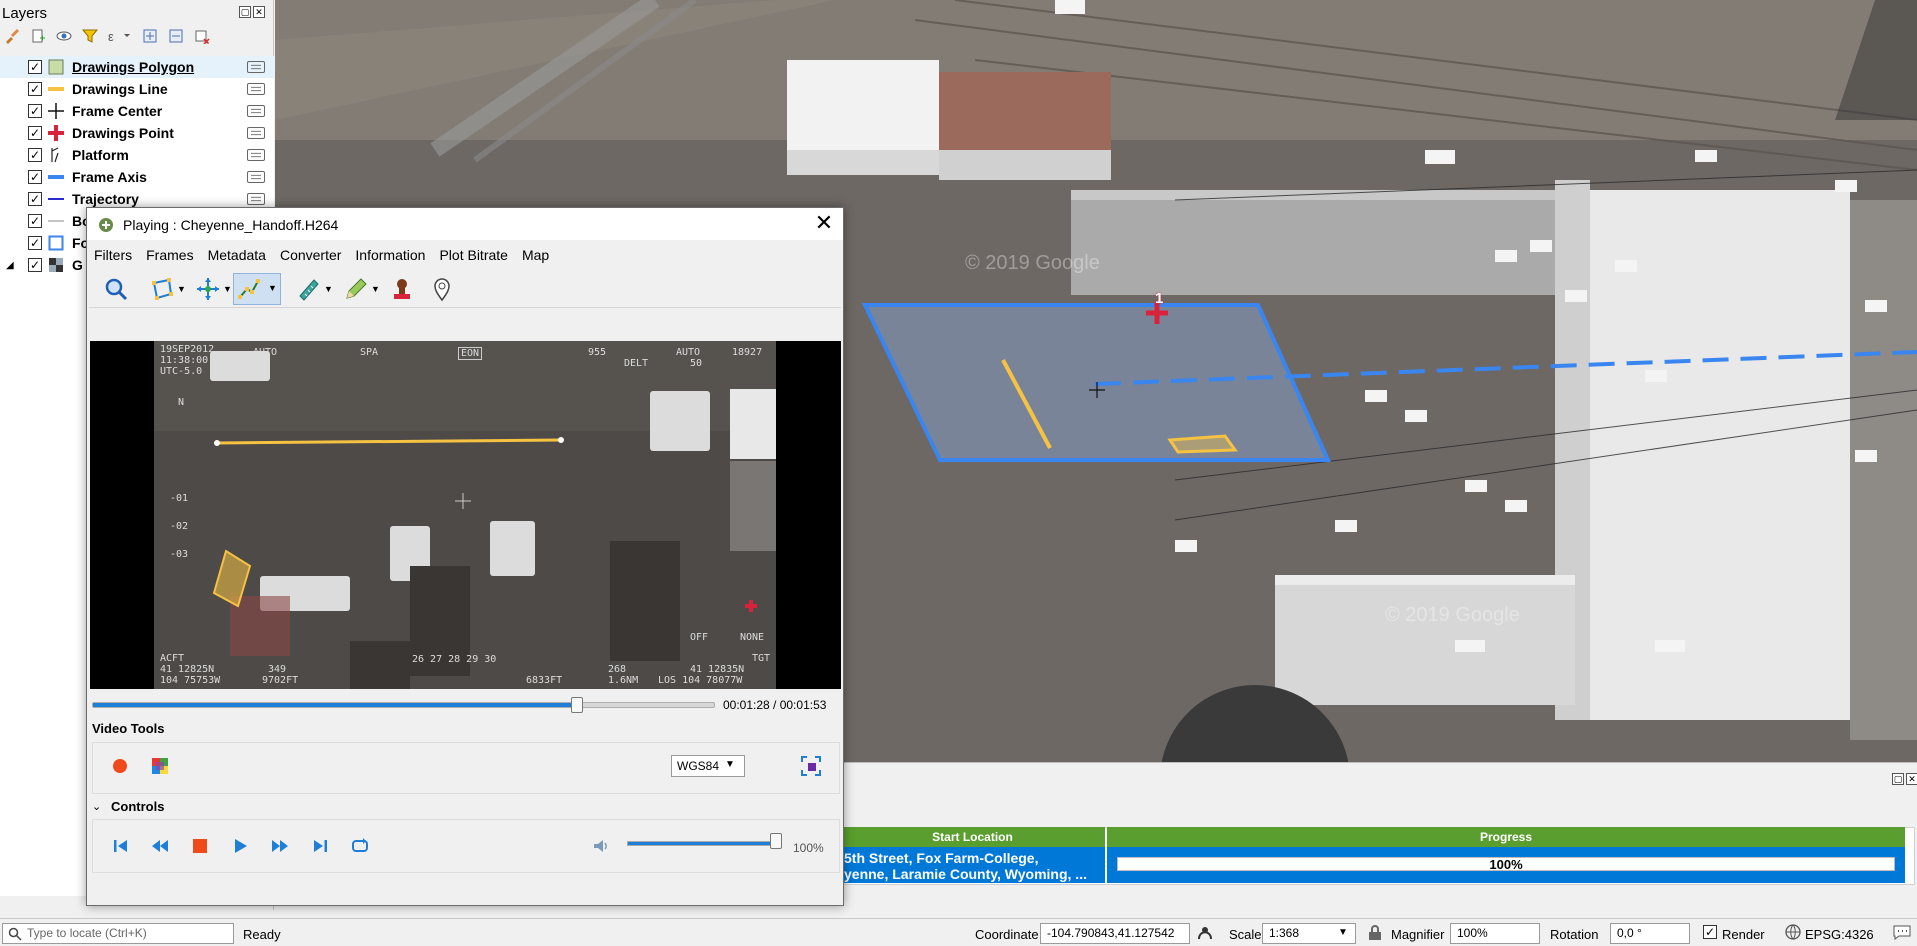 This screenshot has width=1917, height=946. What do you see at coordinates (169, 255) in the screenshot?
I see `menu-frames: Frames` at bounding box center [169, 255].